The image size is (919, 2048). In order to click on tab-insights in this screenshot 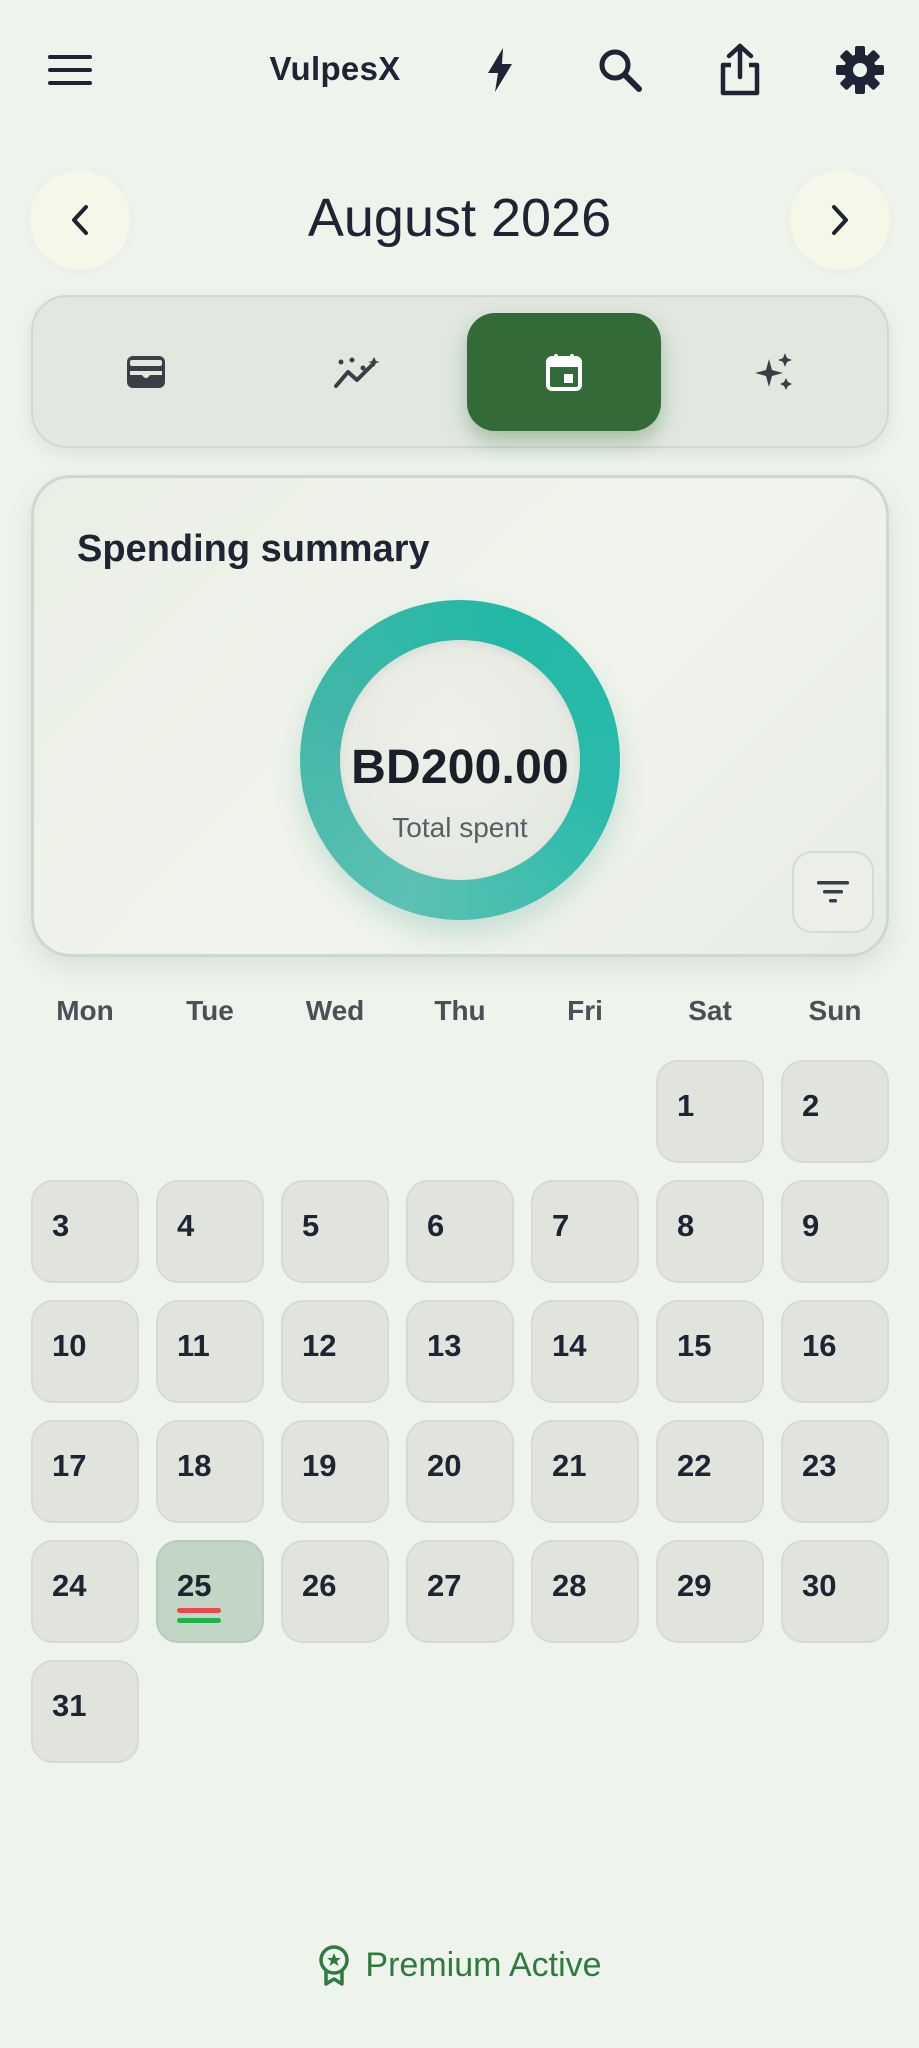, I will do `click(774, 372)`.